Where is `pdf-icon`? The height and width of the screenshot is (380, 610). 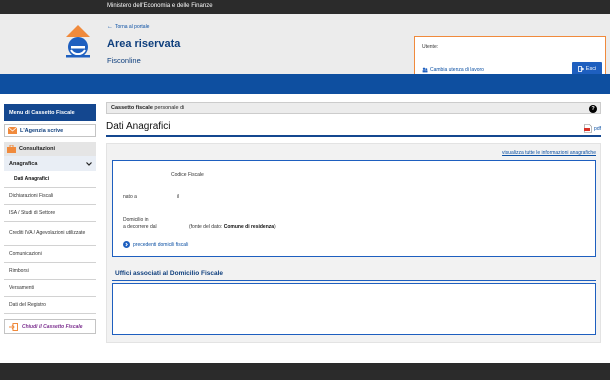
pdf-icon is located at coordinates (588, 128).